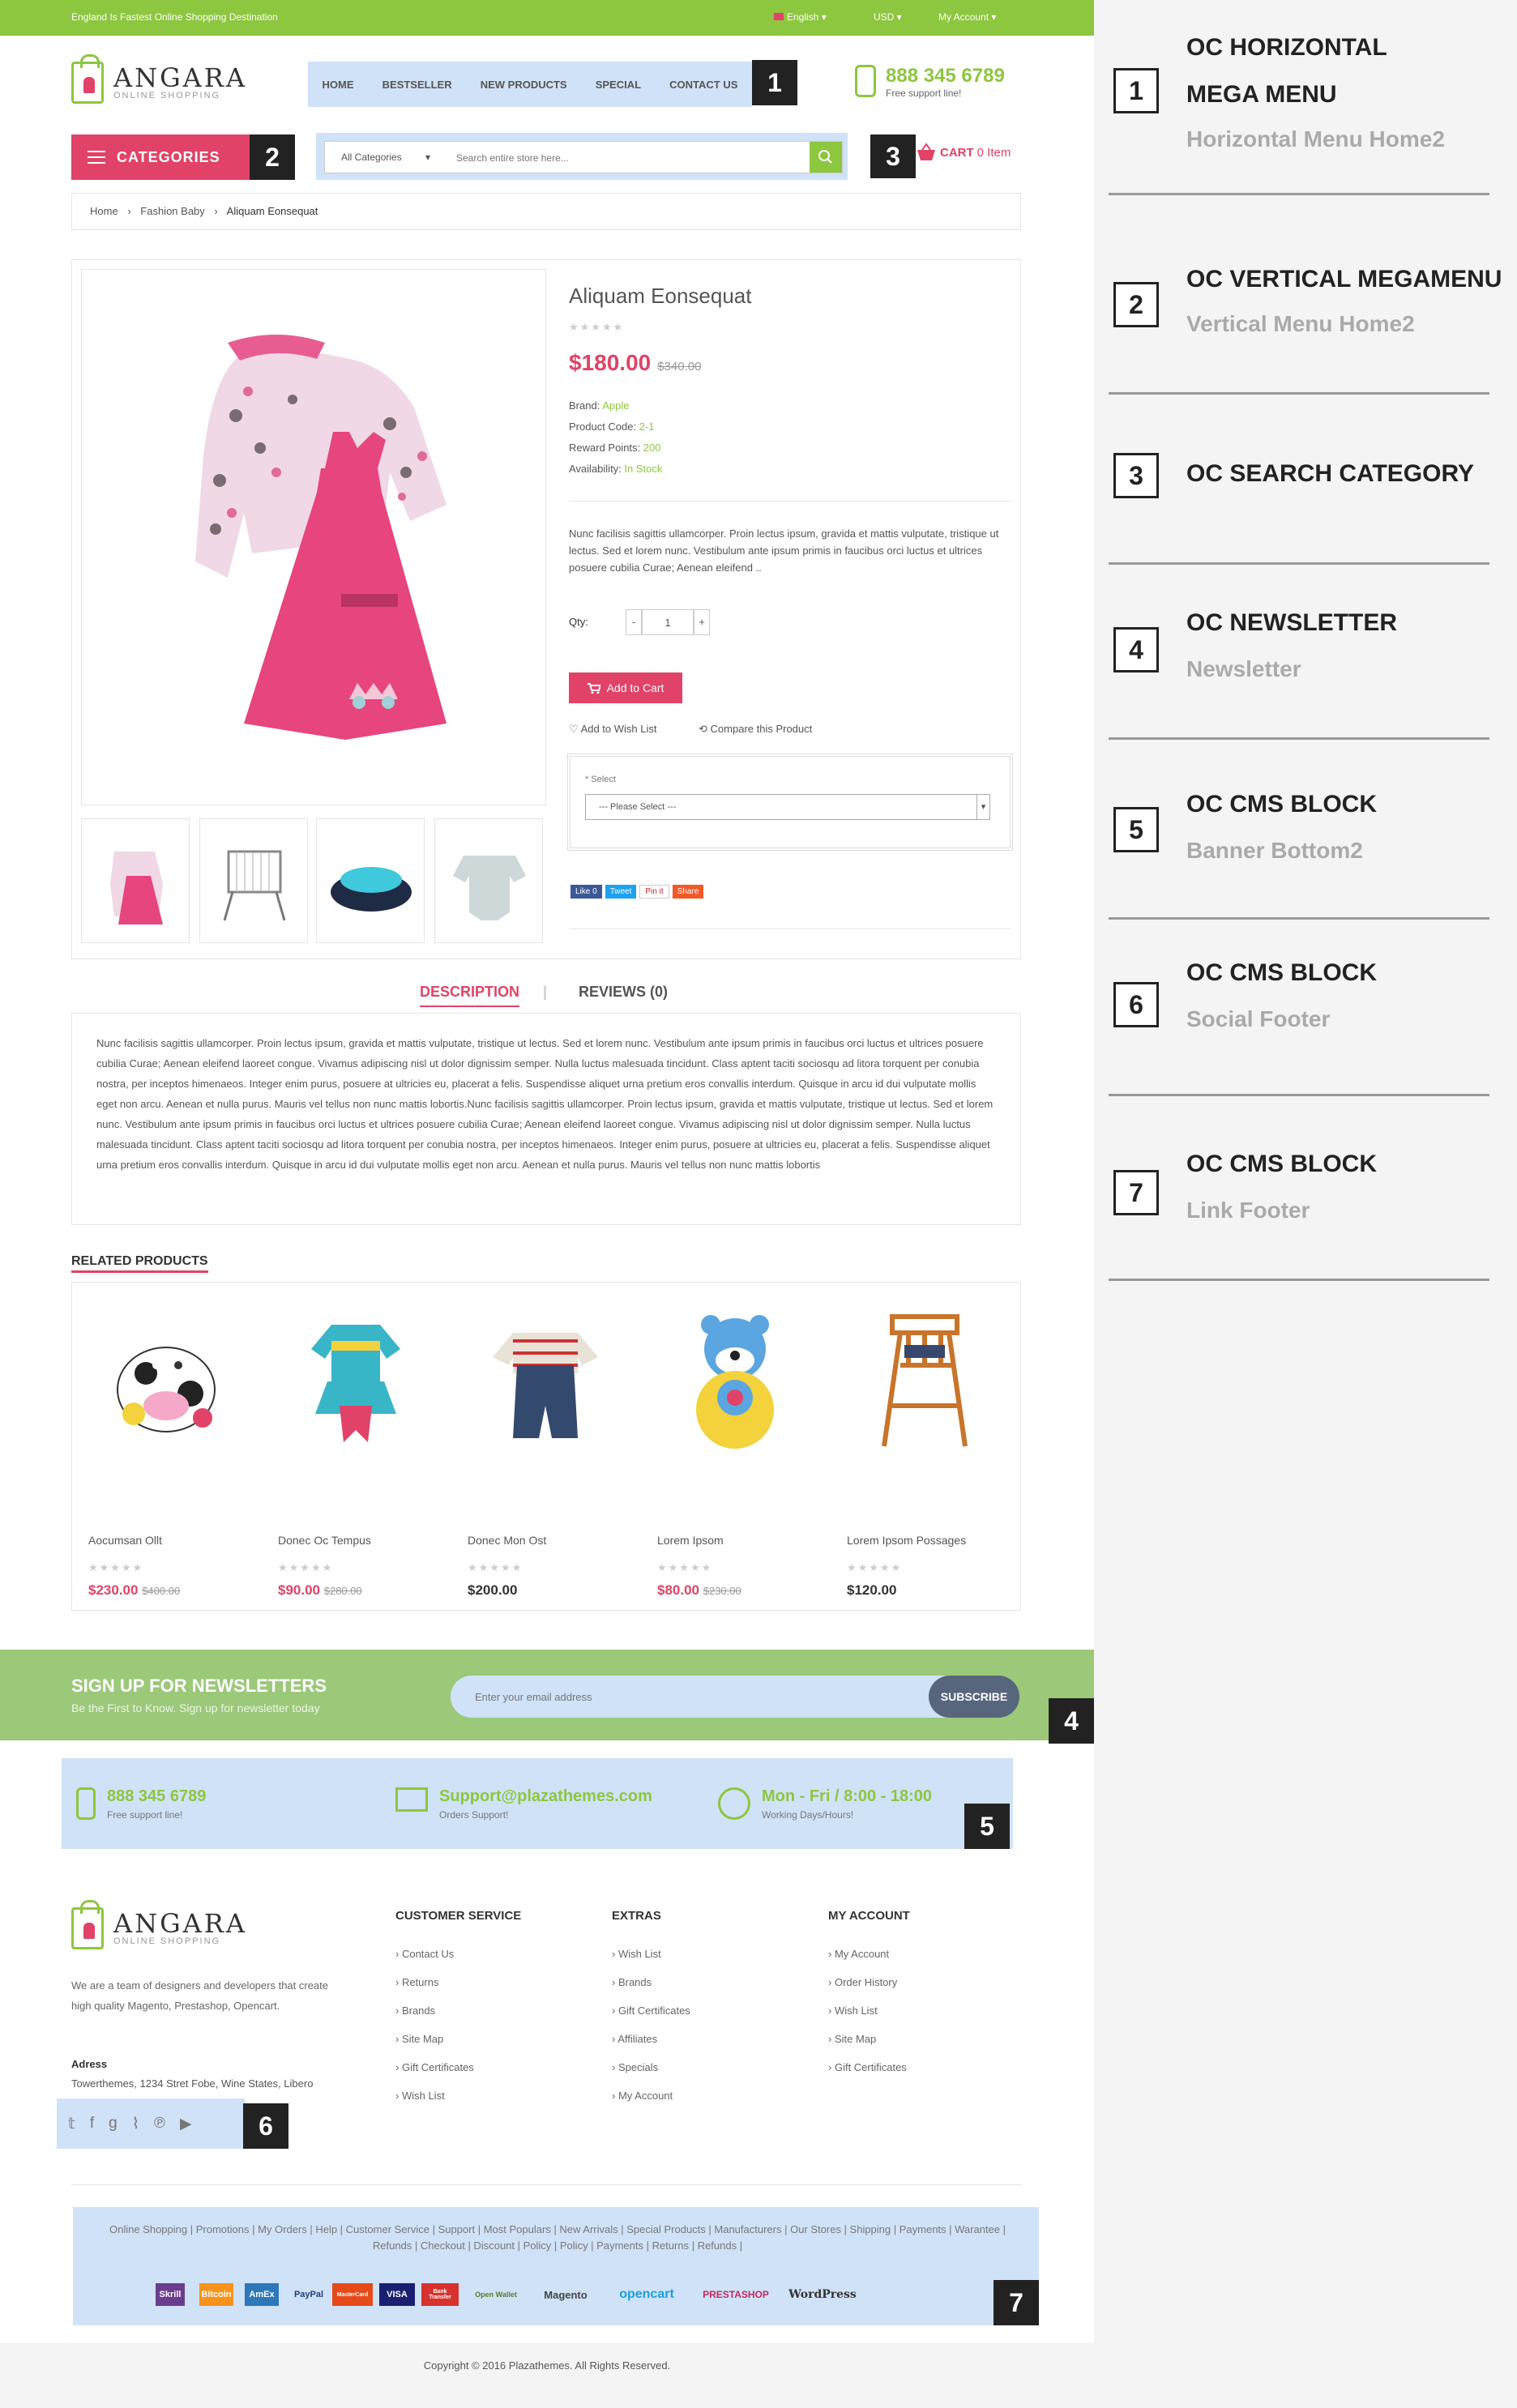  Describe the element at coordinates (417, 85) in the screenshot. I see `menu-item-bestseller: BESTSELLER` at that location.